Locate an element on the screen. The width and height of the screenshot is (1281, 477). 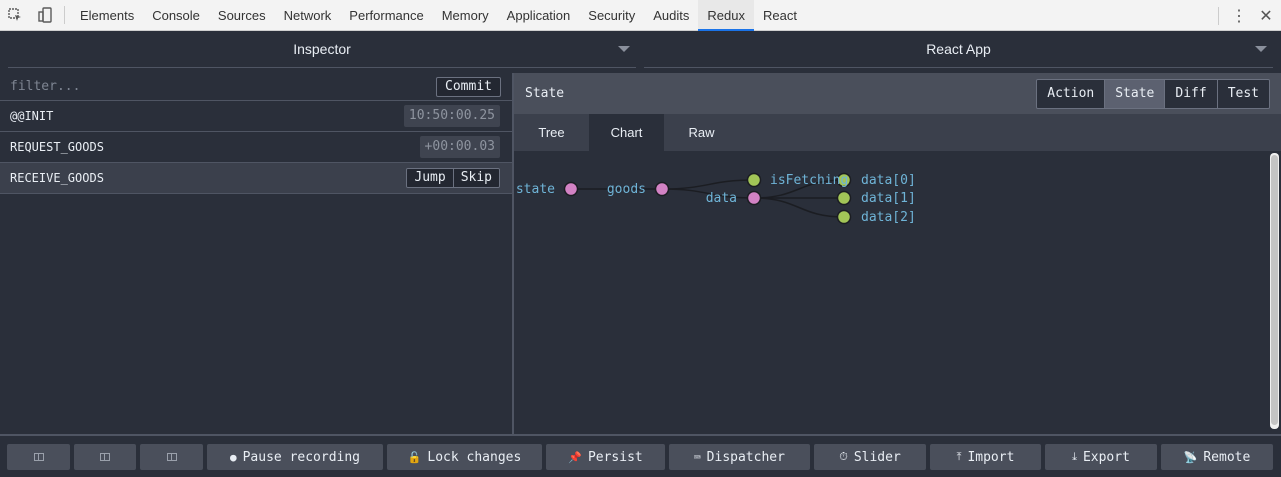
layout-right-icon is located at coordinates (105, 457).